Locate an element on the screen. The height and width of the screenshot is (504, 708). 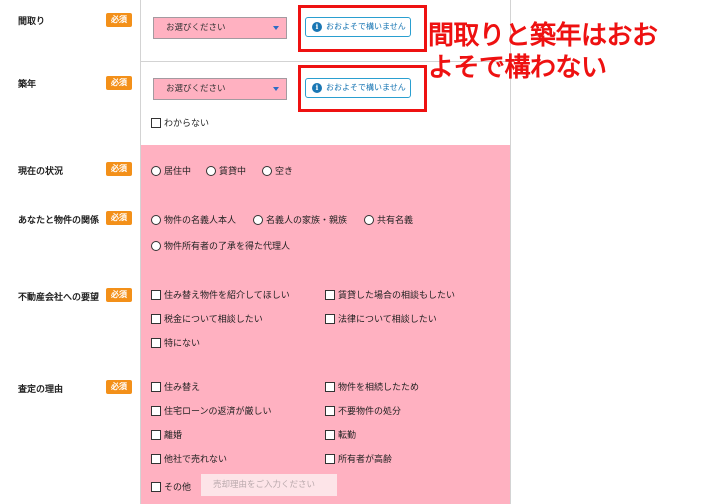
reason-check-disposal: 不要物件の処分 is located at coordinates (363, 410).